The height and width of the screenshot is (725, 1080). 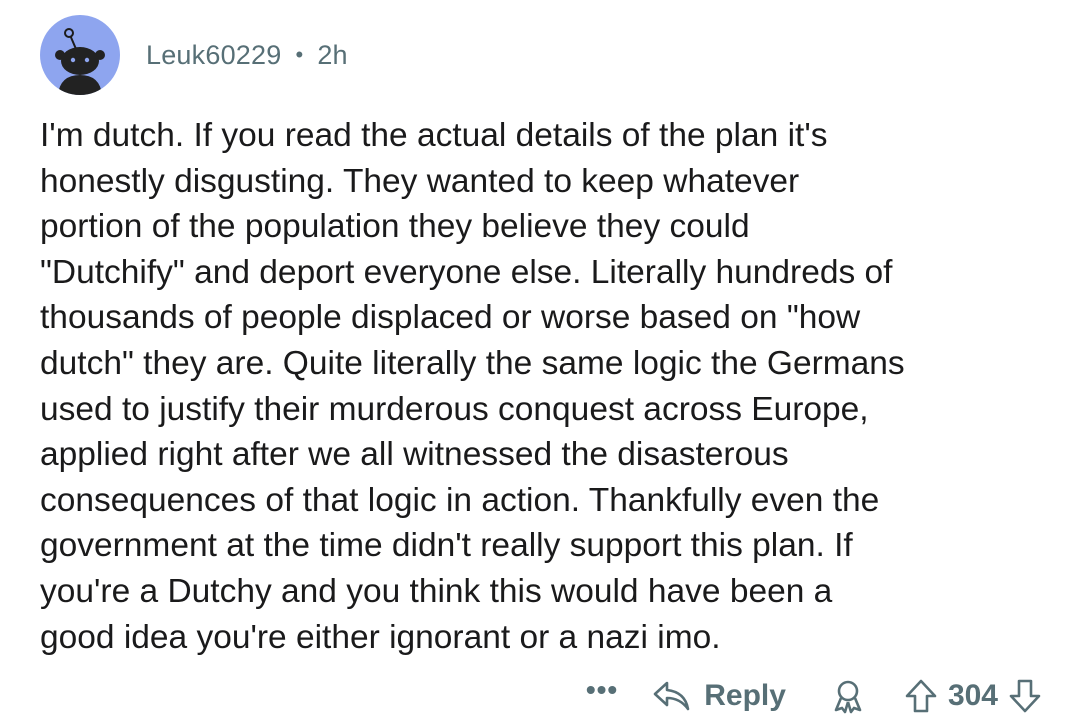 I want to click on vote-score: 304, so click(x=972, y=695).